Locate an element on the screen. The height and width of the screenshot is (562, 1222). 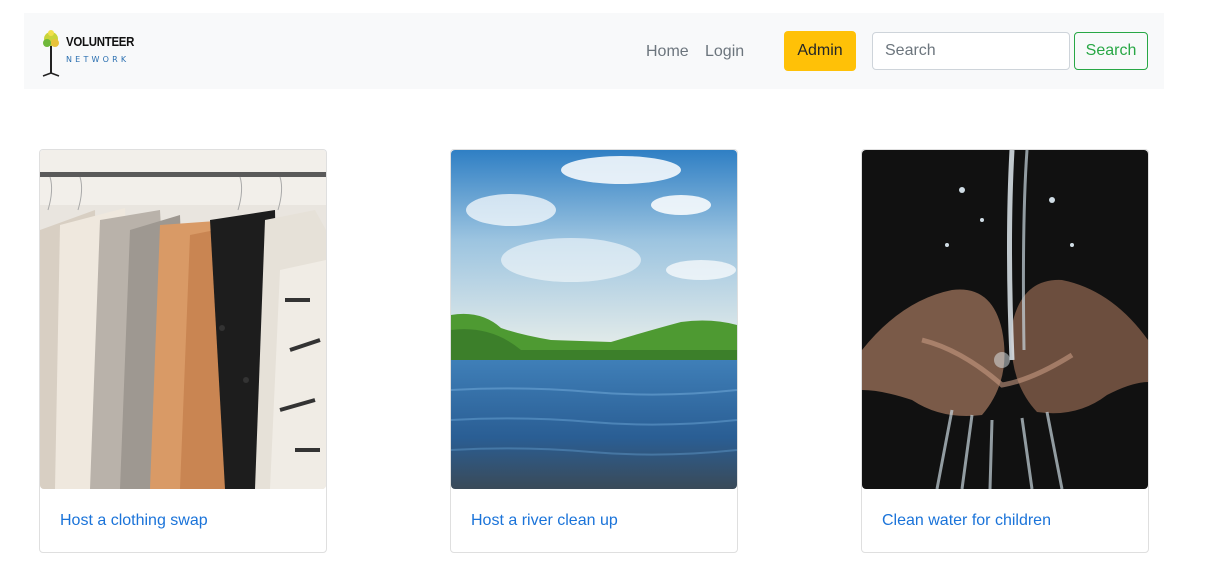
nav-home-link: Home is located at coordinates (667, 52).